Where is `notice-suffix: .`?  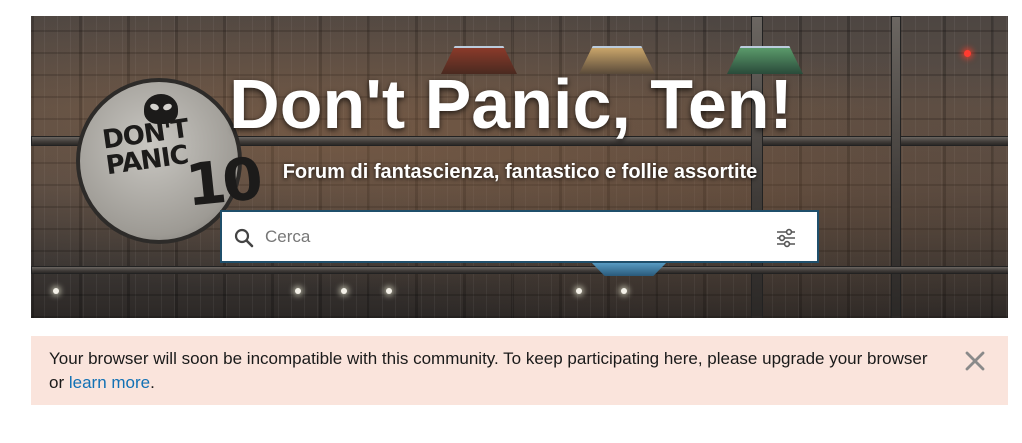
notice-suffix: . is located at coordinates (152, 382).